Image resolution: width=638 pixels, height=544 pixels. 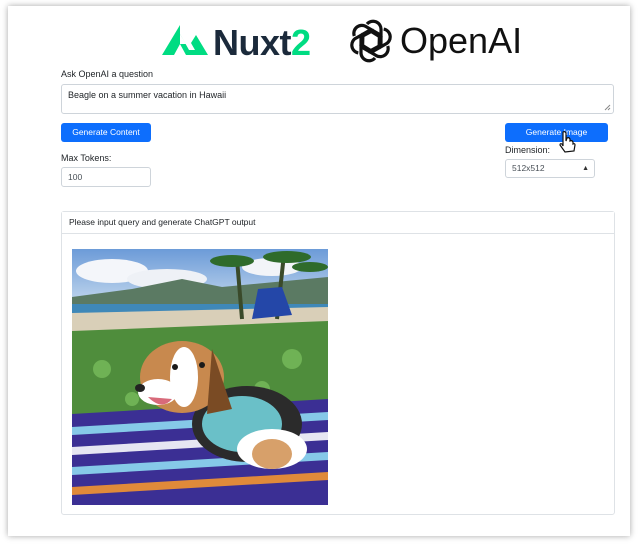 What do you see at coordinates (585, 168) in the screenshot?
I see `select-caret-icon: ▲` at bounding box center [585, 168].